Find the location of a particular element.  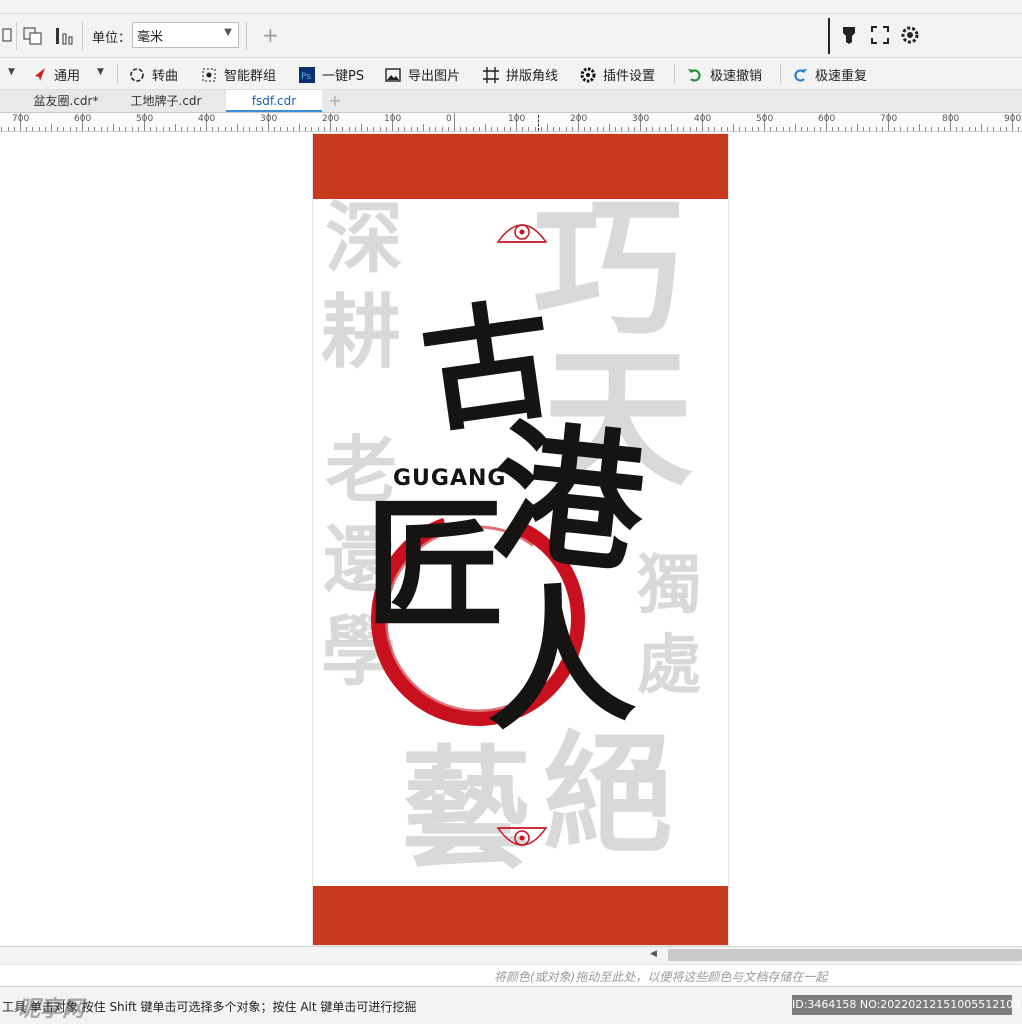

new-tab-button: + is located at coordinates (335, 101).